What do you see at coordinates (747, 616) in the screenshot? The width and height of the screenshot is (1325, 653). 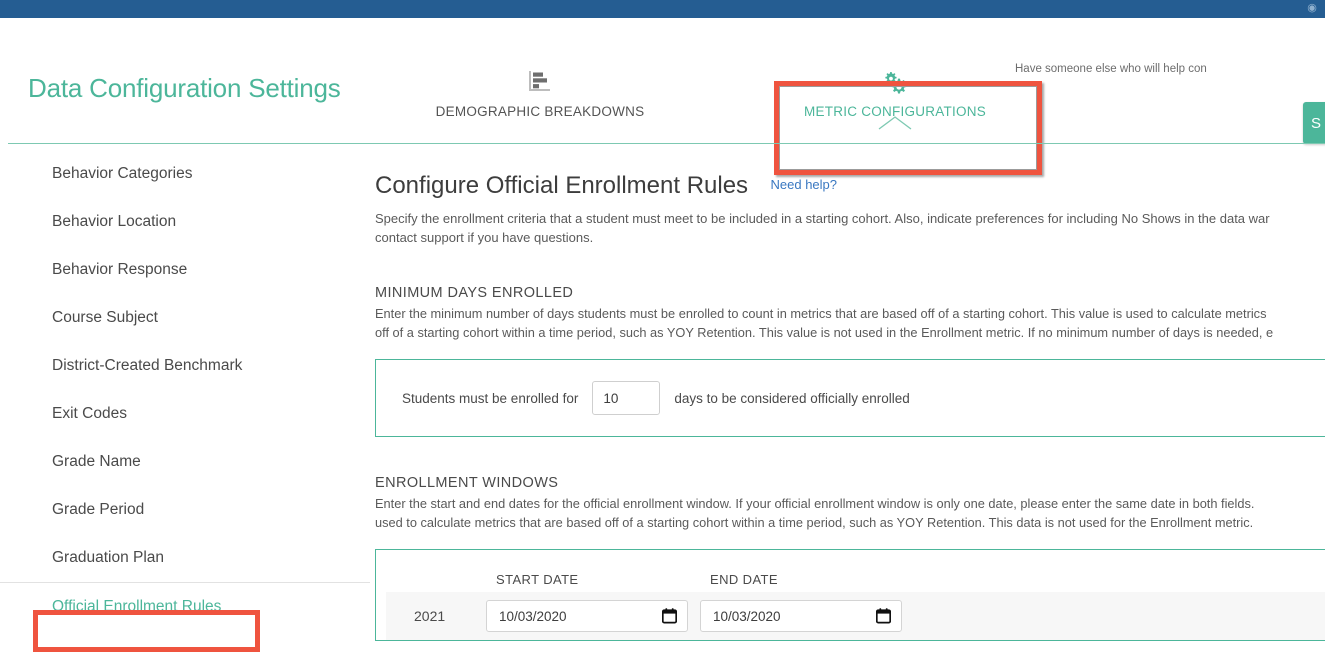 I see `end-date-value: 10/03/2020` at bounding box center [747, 616].